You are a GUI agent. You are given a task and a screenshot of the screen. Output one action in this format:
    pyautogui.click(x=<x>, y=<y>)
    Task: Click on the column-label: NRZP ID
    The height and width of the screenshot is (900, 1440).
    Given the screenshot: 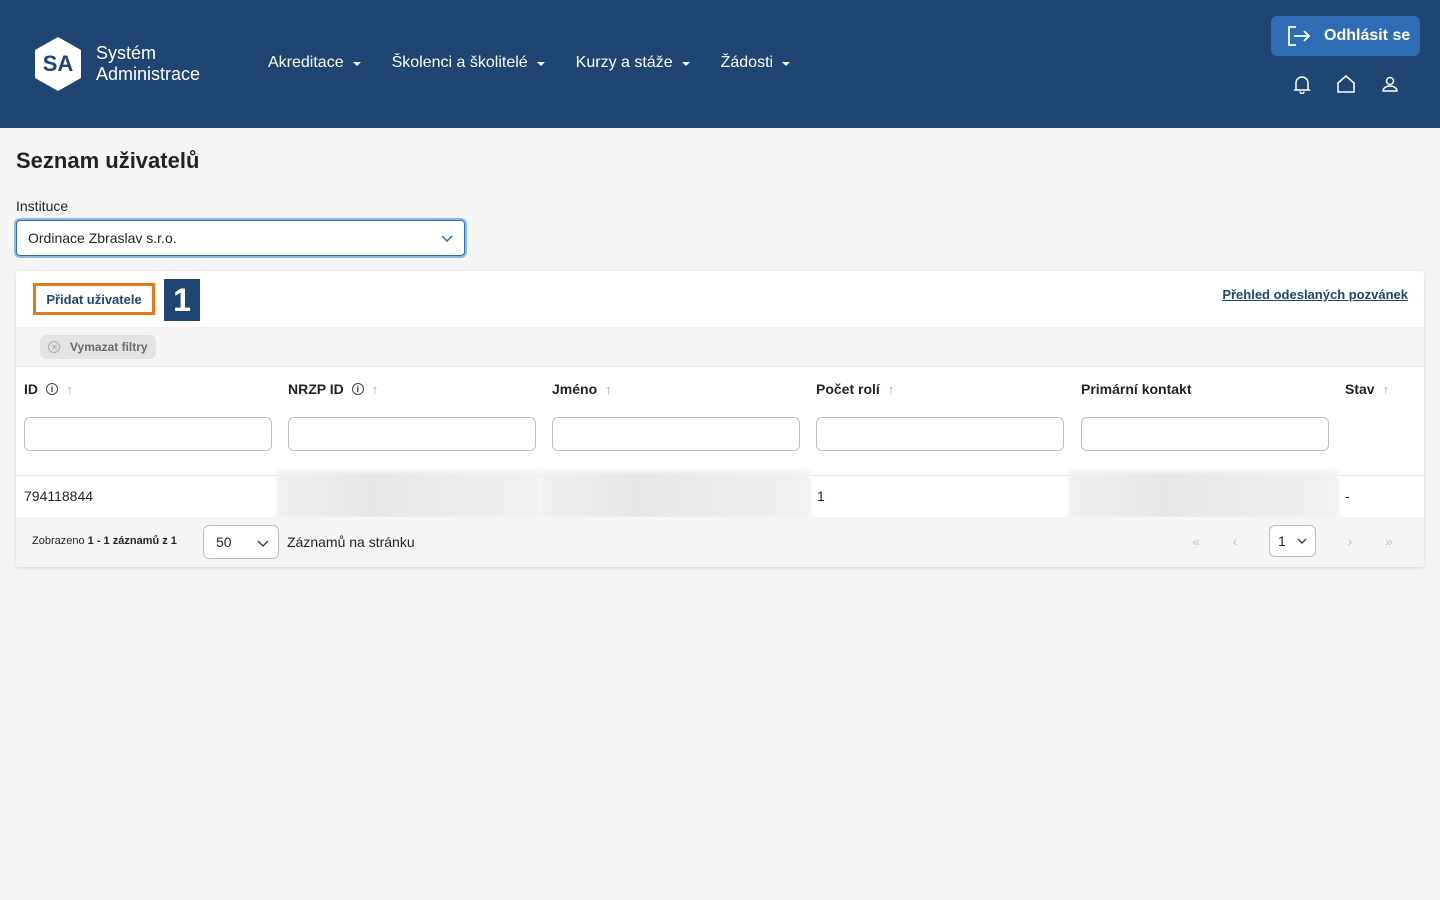 What is the action you would take?
    pyautogui.click(x=316, y=389)
    